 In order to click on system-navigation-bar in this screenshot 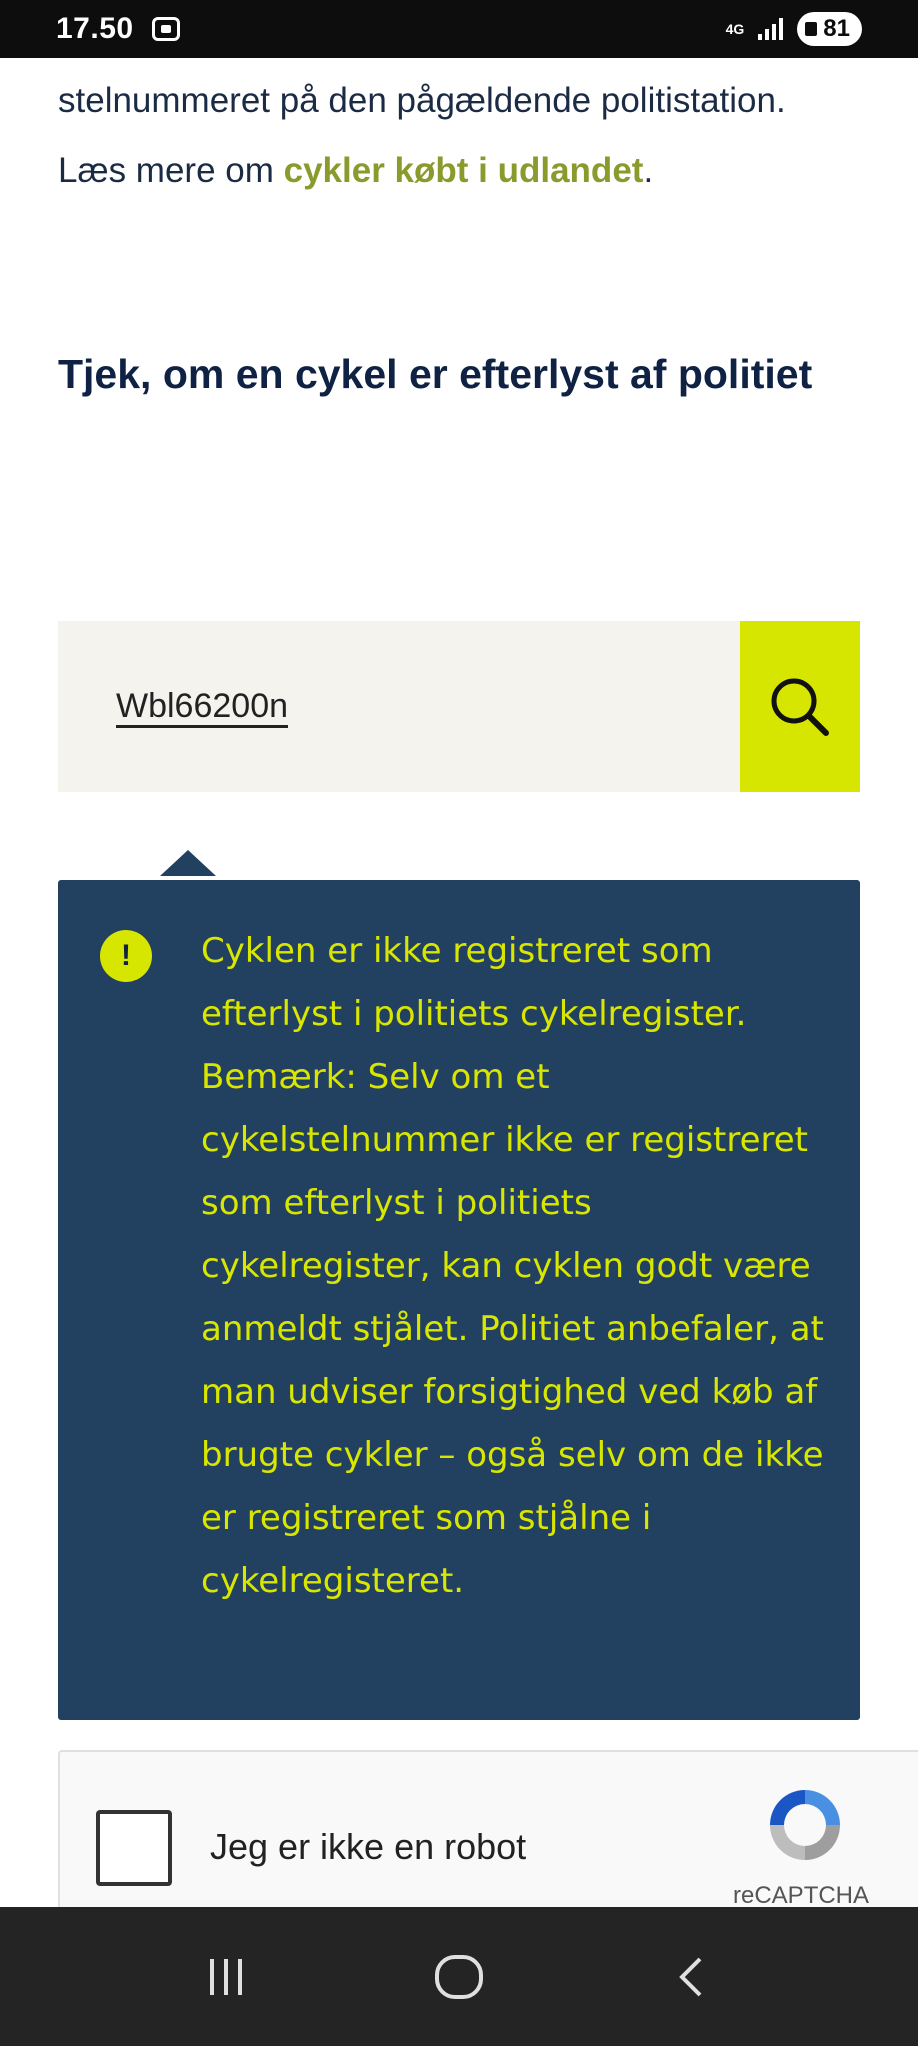, I will do `click(459, 1976)`.